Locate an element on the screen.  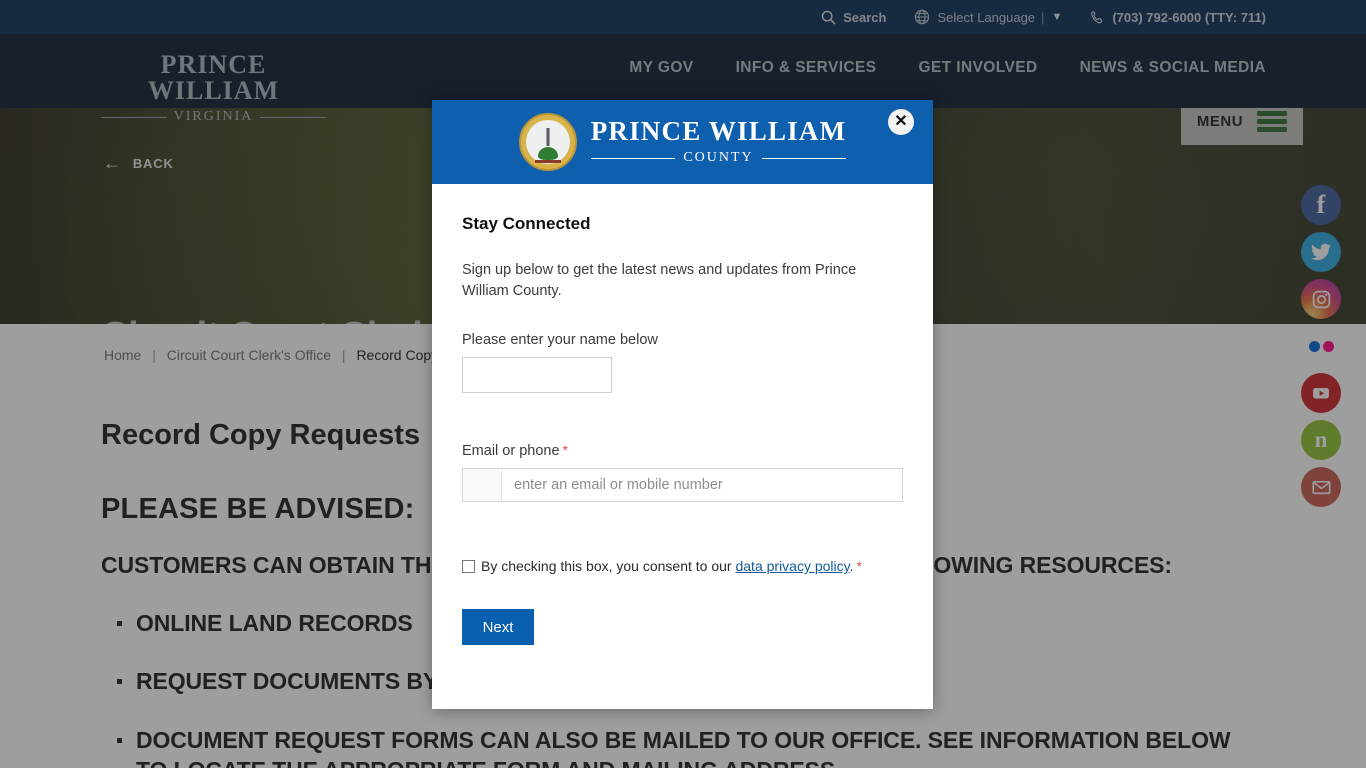
name-field-label: Please enter your name below is located at coordinates (560, 340).